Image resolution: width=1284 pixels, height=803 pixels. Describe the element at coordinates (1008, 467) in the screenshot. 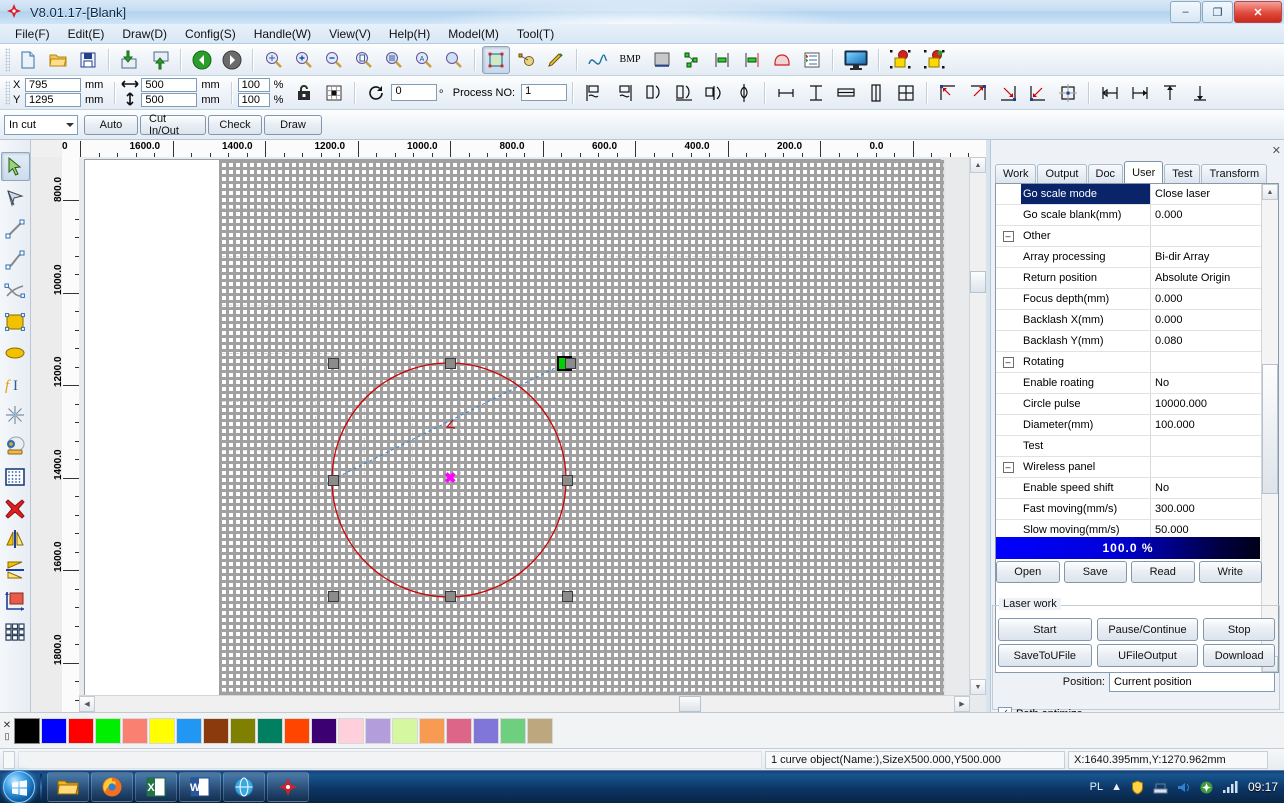

I see `collapse-expand-icon: –` at that location.